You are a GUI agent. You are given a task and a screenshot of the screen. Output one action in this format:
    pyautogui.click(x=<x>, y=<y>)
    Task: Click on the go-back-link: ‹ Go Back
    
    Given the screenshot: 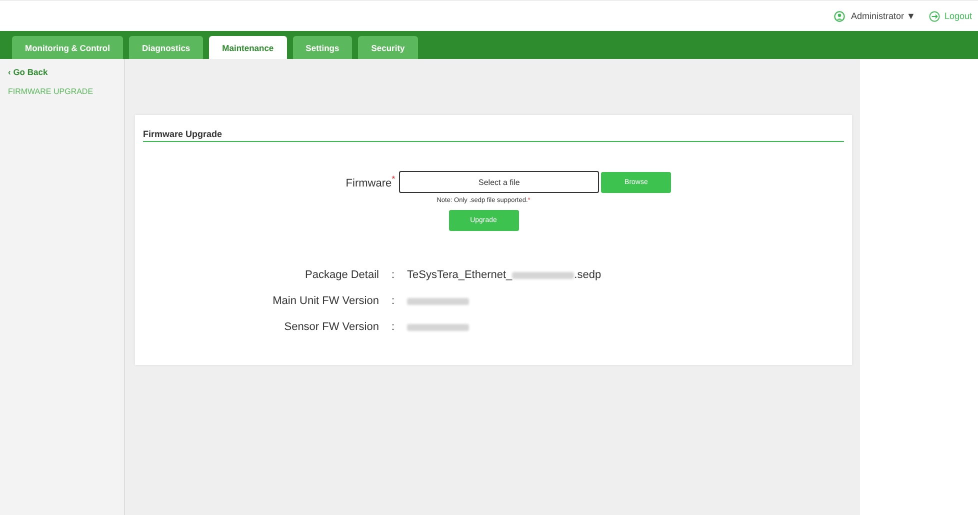 What is the action you would take?
    pyautogui.click(x=66, y=72)
    